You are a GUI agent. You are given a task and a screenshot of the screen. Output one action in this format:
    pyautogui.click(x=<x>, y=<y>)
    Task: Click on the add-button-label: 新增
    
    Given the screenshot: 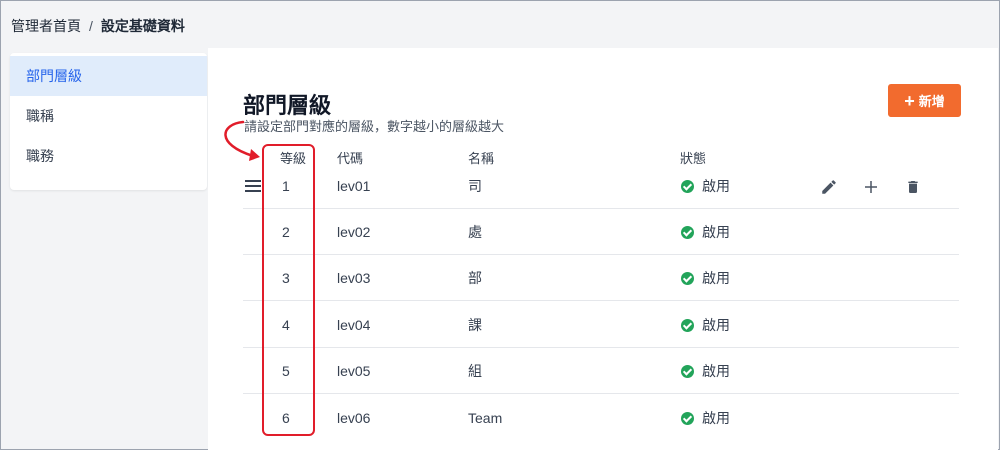 What is the action you would take?
    pyautogui.click(x=931, y=101)
    